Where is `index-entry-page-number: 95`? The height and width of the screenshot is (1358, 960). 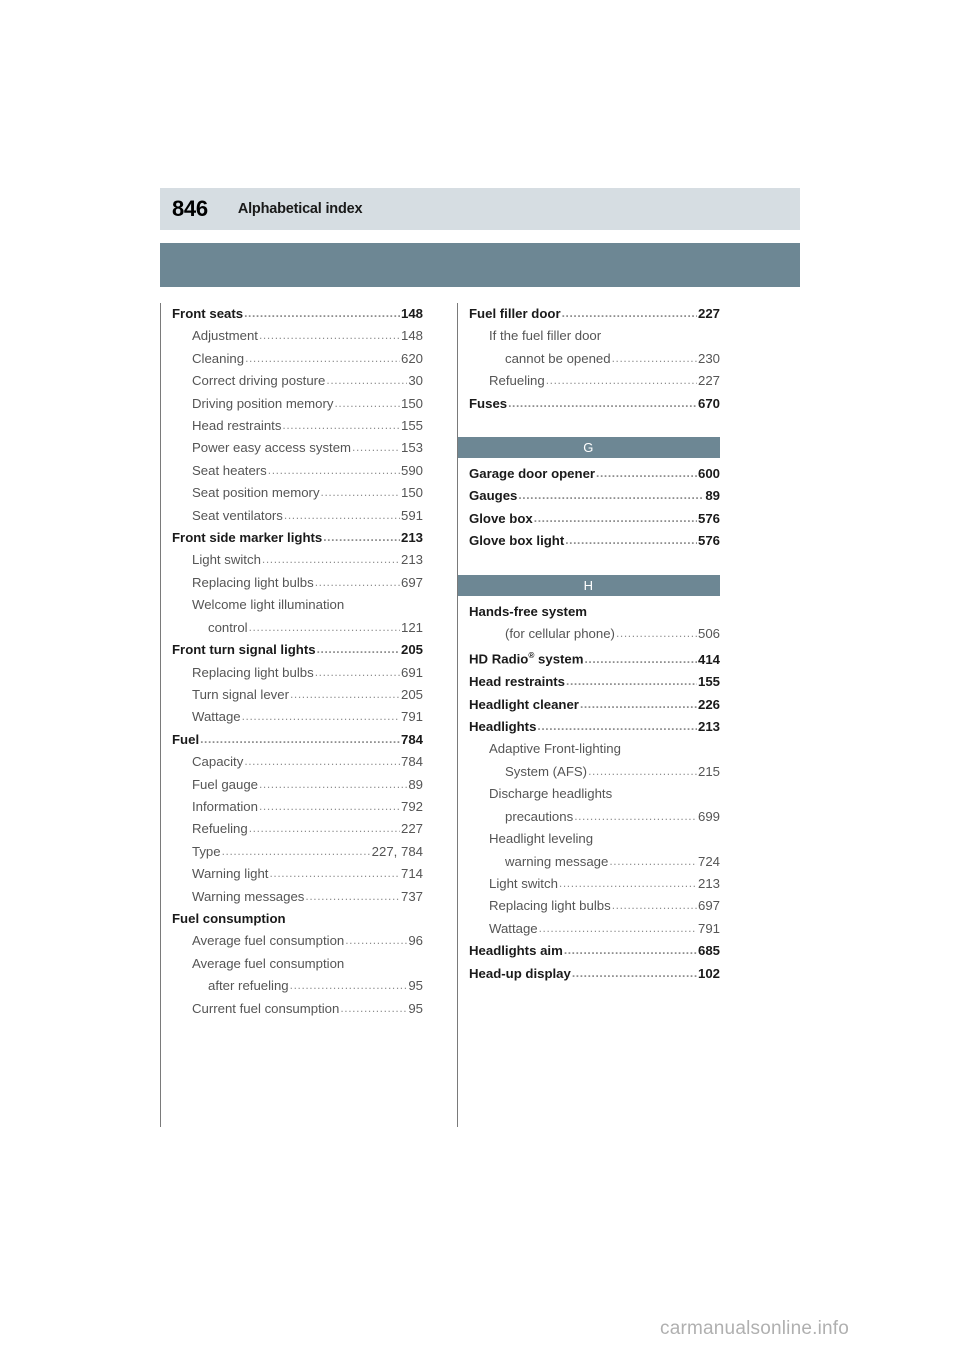 index-entry-page-number: 95 is located at coordinates (415, 1008).